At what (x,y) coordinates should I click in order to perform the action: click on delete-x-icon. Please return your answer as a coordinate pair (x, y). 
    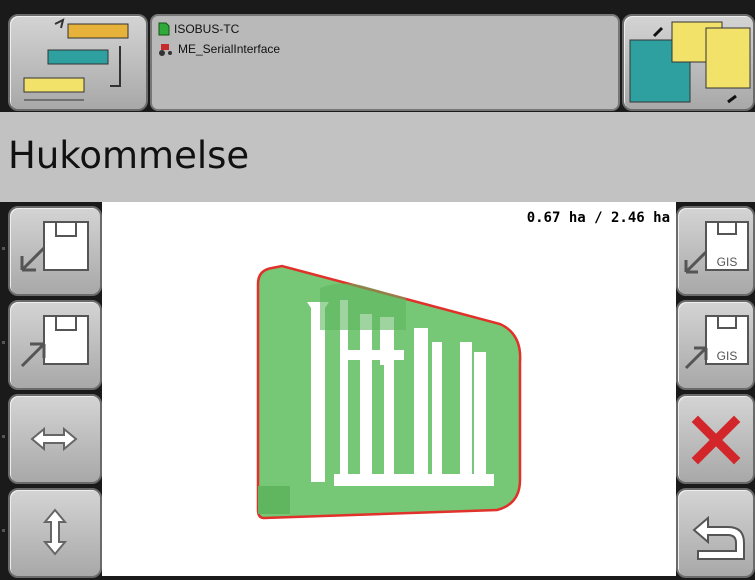
    Looking at the image, I should click on (716, 440).